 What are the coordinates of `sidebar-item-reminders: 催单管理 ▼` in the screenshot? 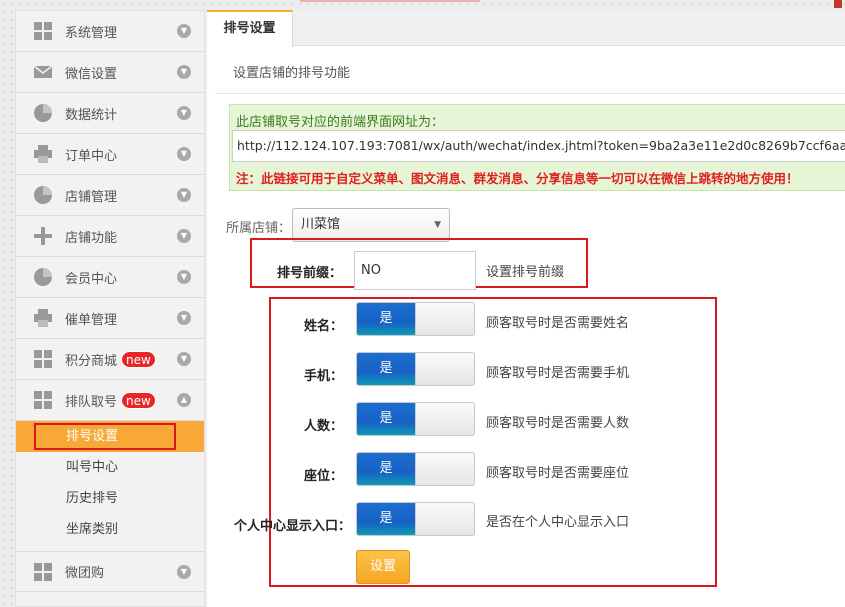 It's located at (110, 318).